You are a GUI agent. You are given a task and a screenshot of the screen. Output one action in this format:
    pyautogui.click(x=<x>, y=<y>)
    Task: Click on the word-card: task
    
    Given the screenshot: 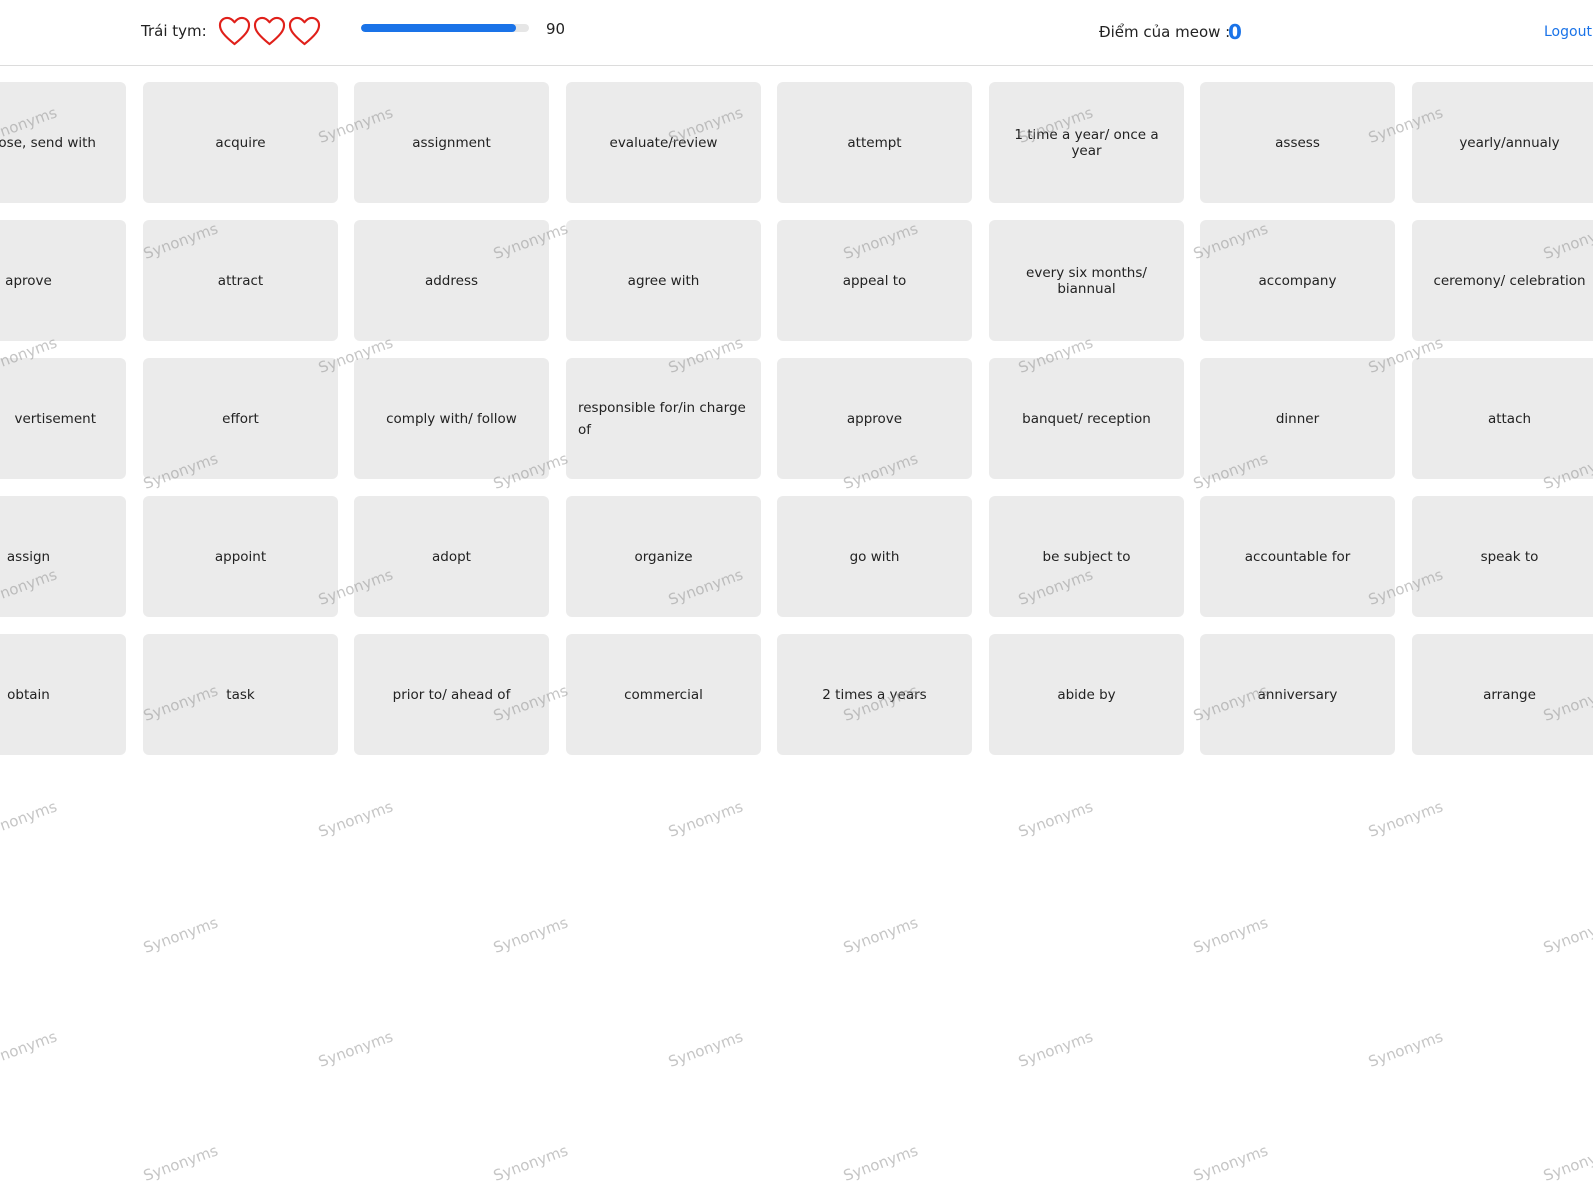 What is the action you would take?
    pyautogui.click(x=240, y=694)
    